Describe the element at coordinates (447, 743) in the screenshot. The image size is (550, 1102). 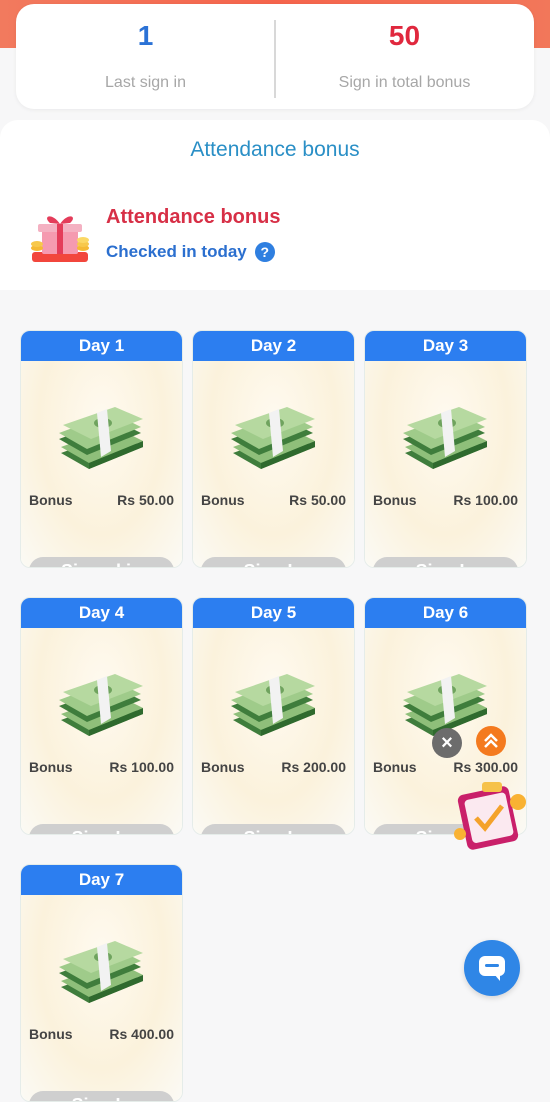
I see `close-icon: ×` at that location.